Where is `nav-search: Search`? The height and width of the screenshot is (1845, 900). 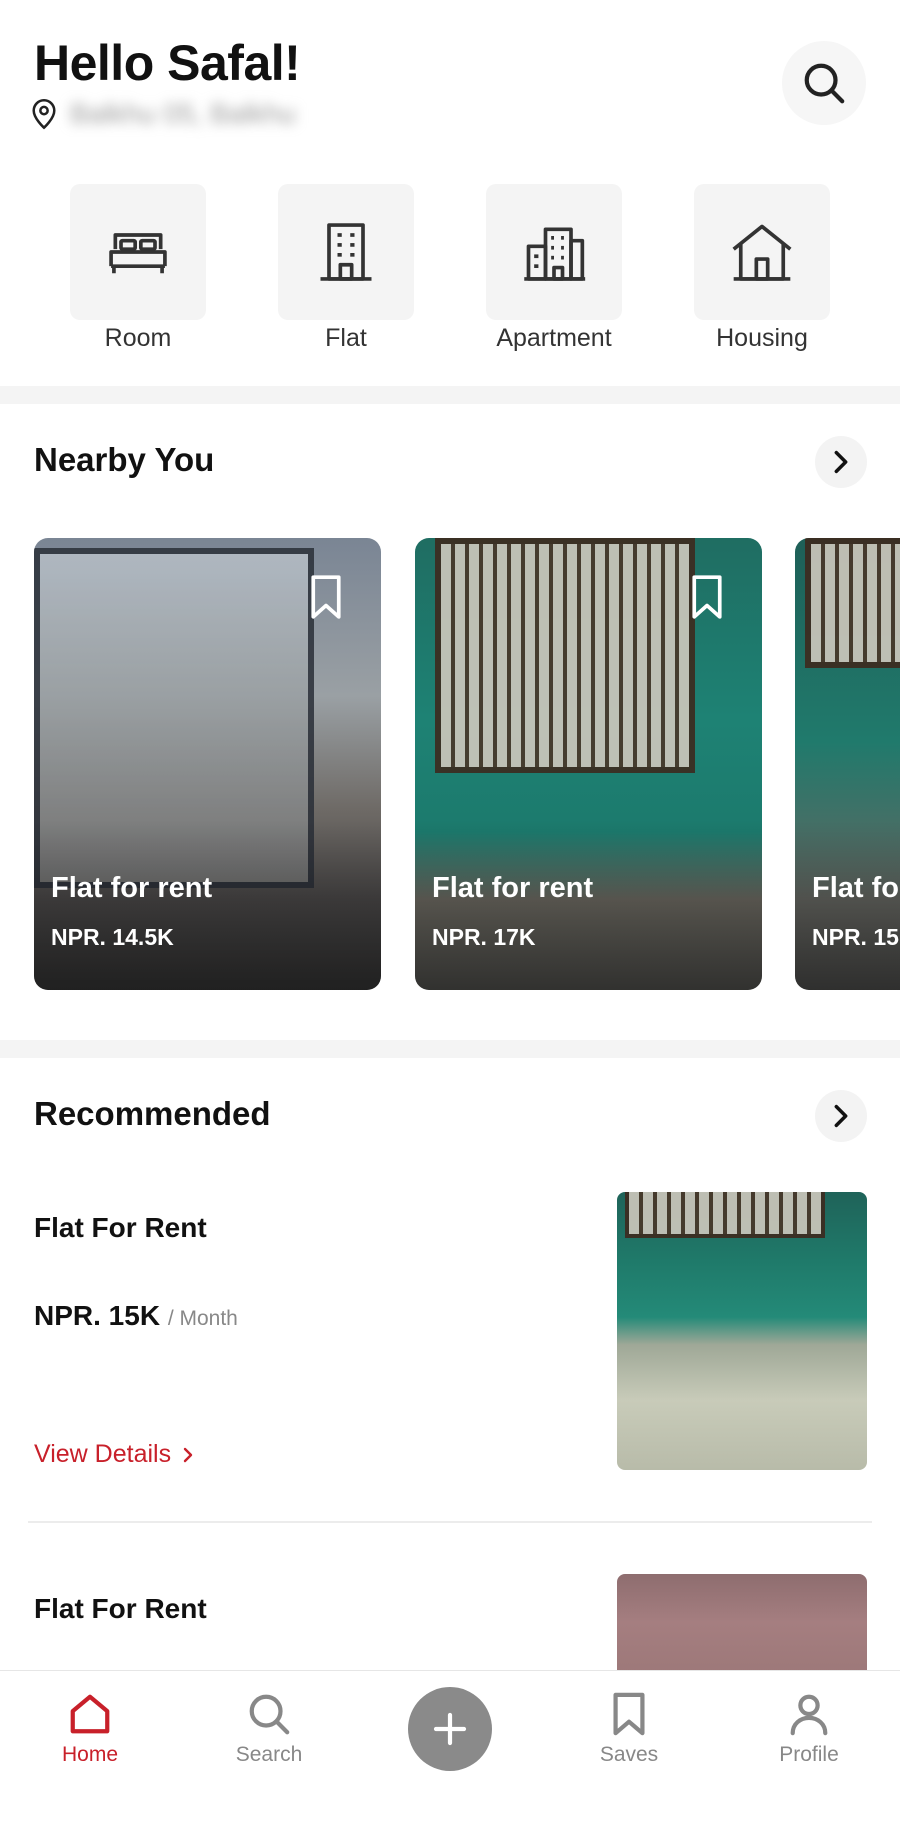 nav-search: Search is located at coordinates (269, 1729).